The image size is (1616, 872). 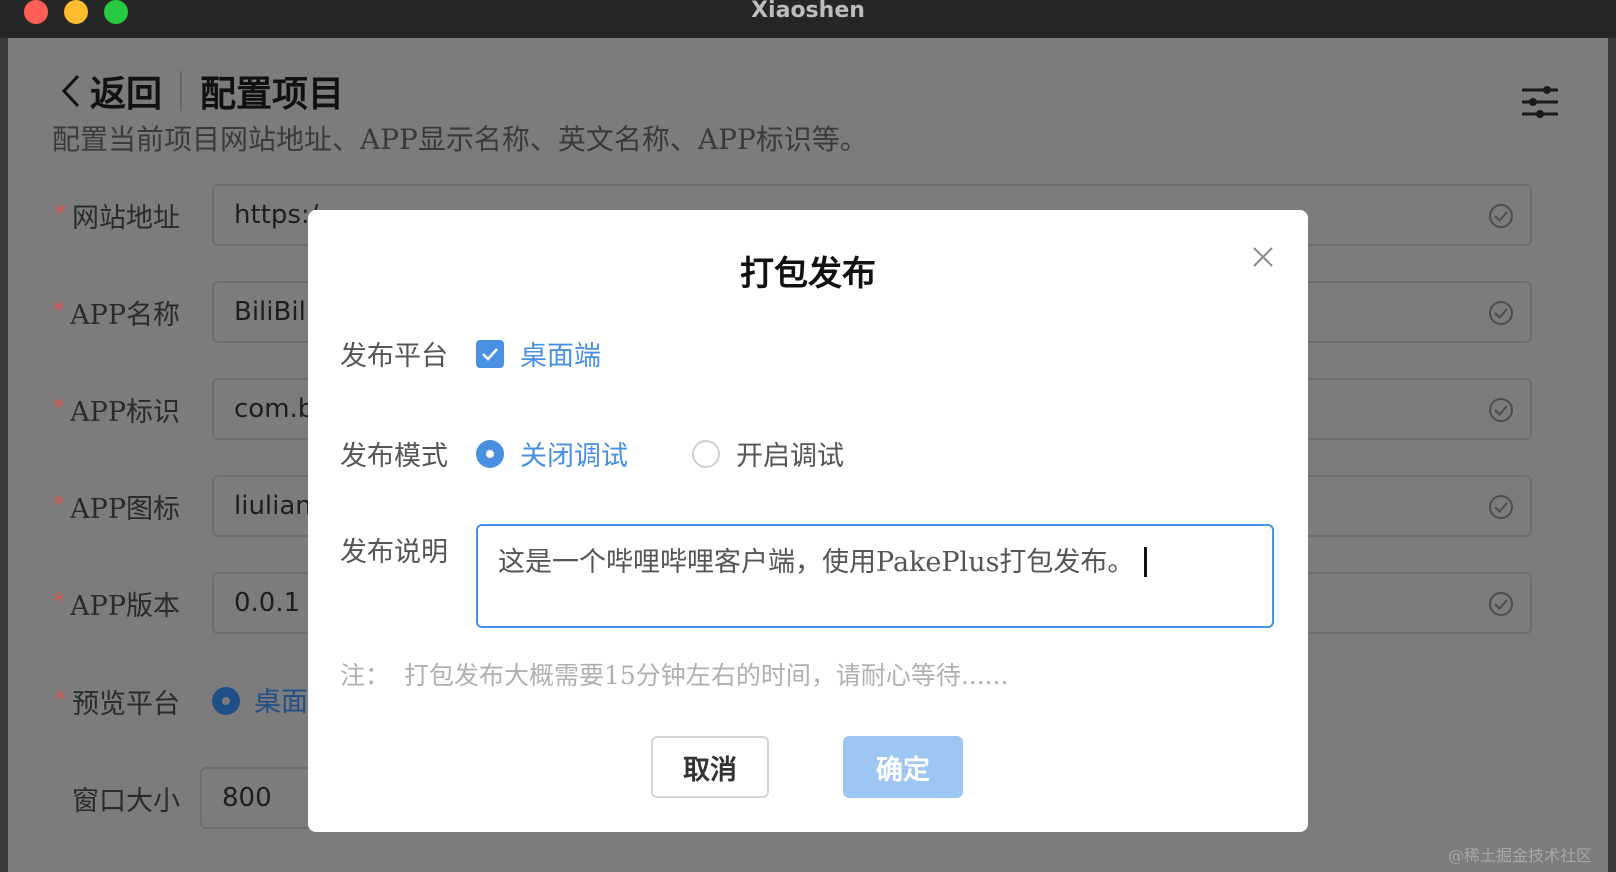 What do you see at coordinates (272, 94) in the screenshot?
I see `page-title: 配置项目` at bounding box center [272, 94].